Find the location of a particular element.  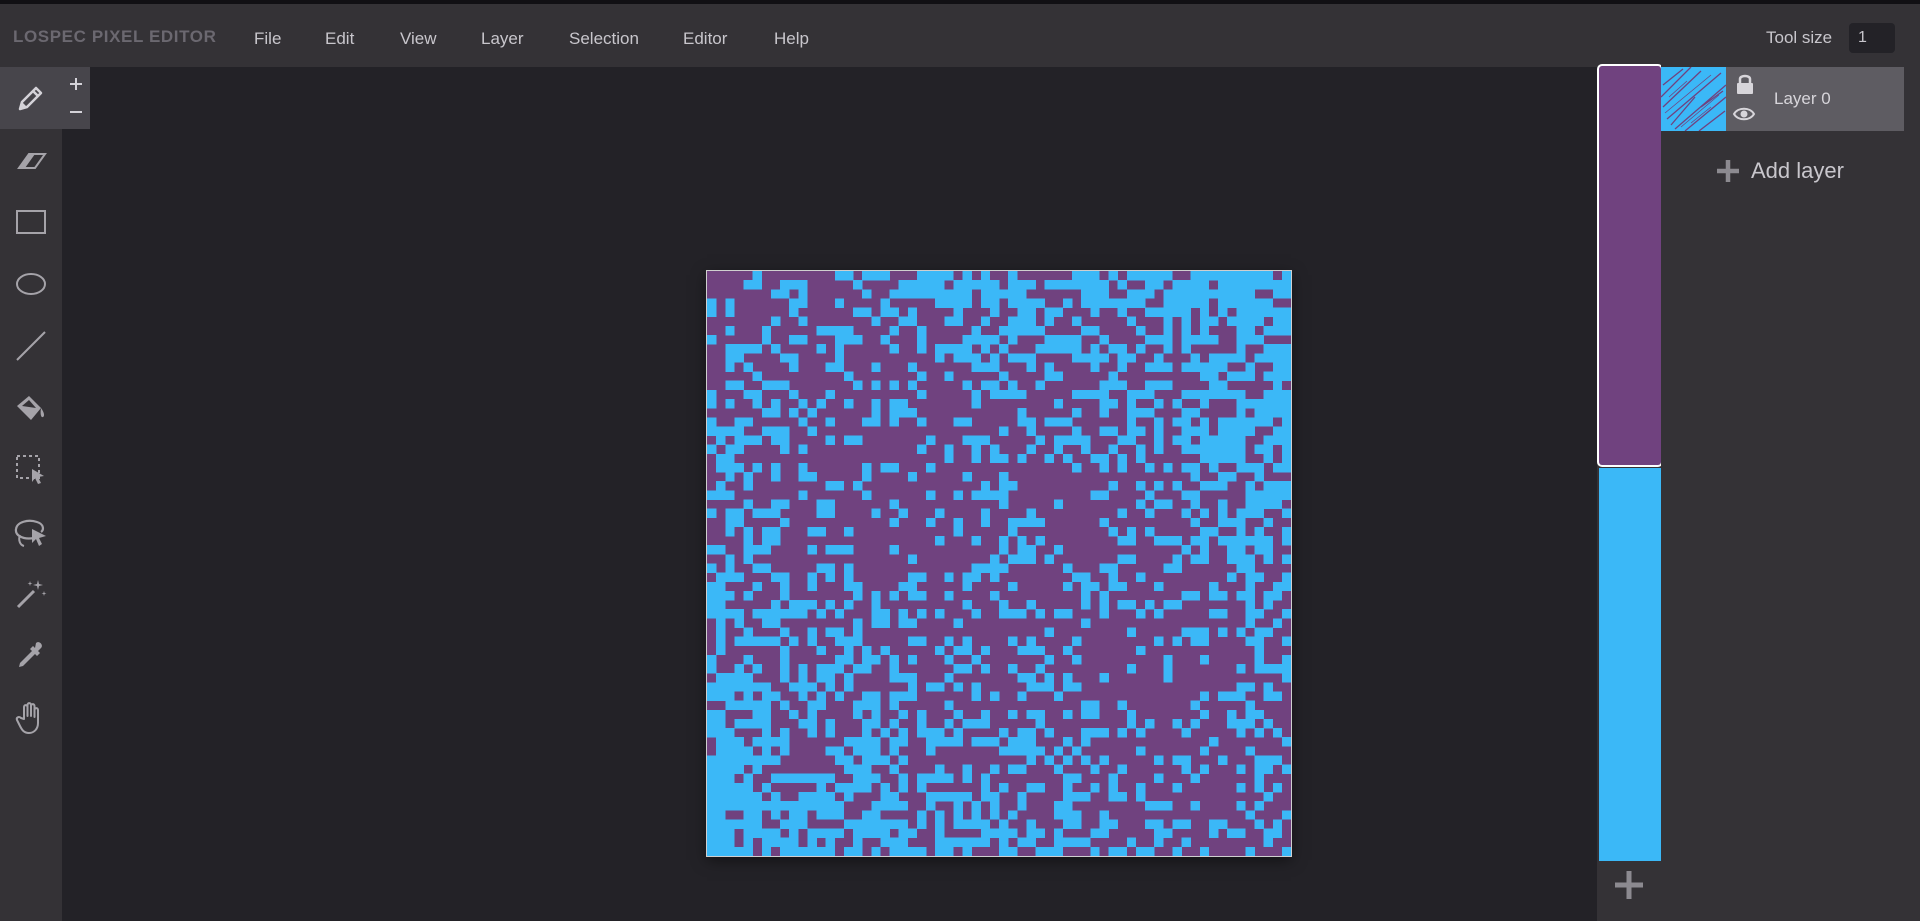

layer-item: Layer 0 is located at coordinates (1782, 99).